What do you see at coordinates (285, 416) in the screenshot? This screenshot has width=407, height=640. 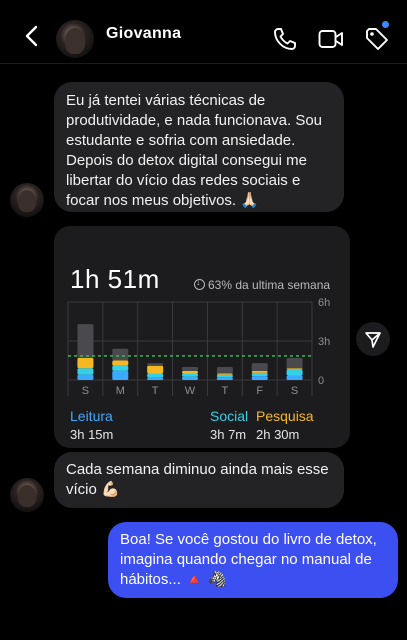 I see `legend-pesquisa: Pesquisa` at bounding box center [285, 416].